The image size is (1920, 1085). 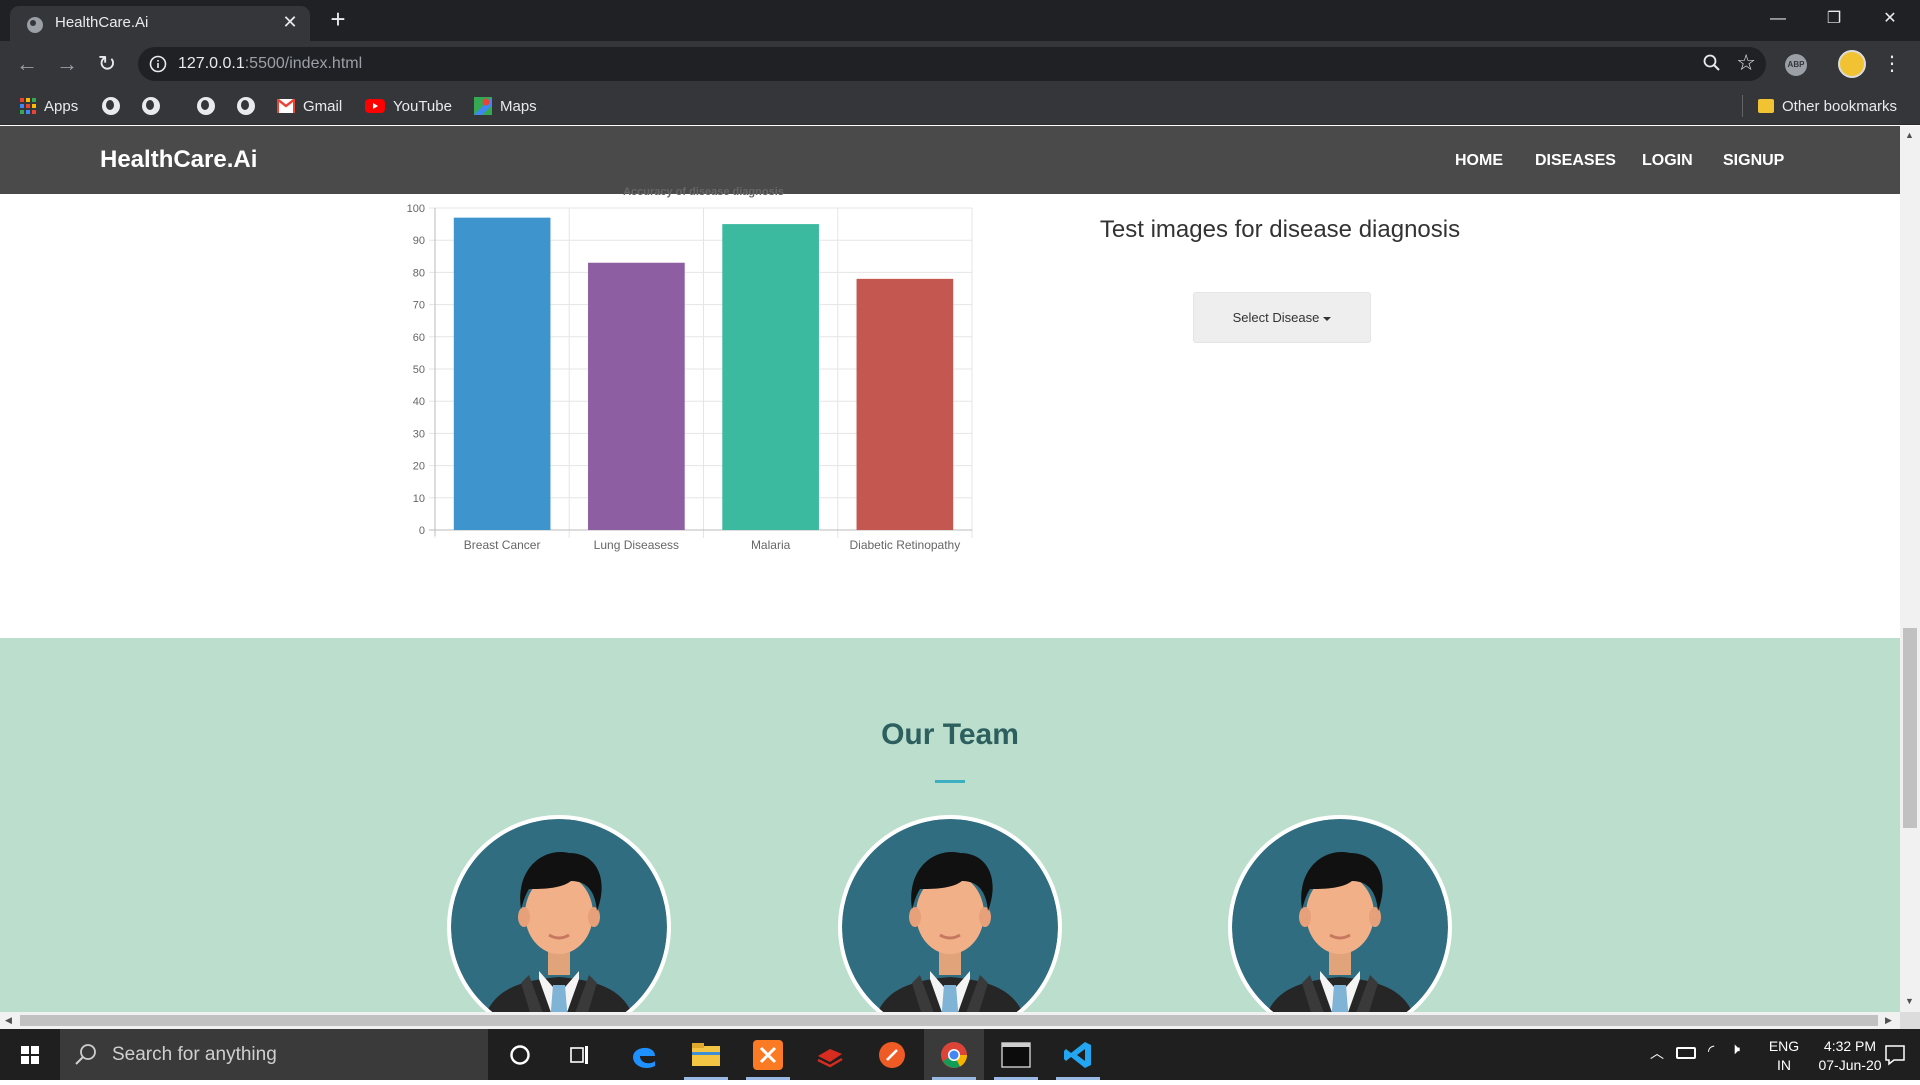 What do you see at coordinates (1909, 1001) in the screenshot?
I see `scroll-down-arrow-icon: ▼` at bounding box center [1909, 1001].